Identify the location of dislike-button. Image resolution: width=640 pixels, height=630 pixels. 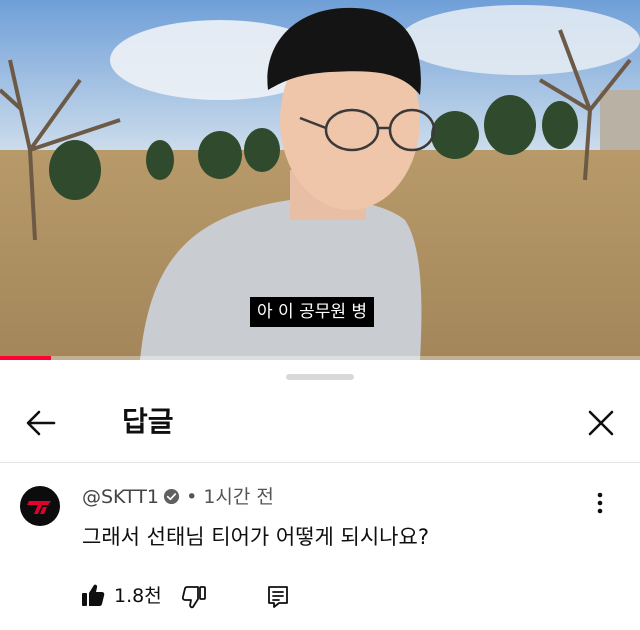
(194, 597).